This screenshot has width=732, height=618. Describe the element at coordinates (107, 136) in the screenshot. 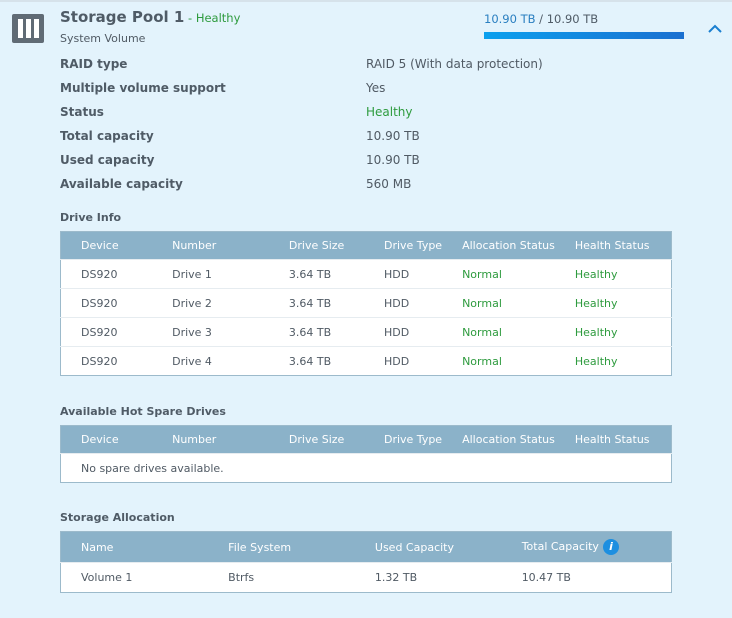

I see `detail-label: Total capacity` at that location.